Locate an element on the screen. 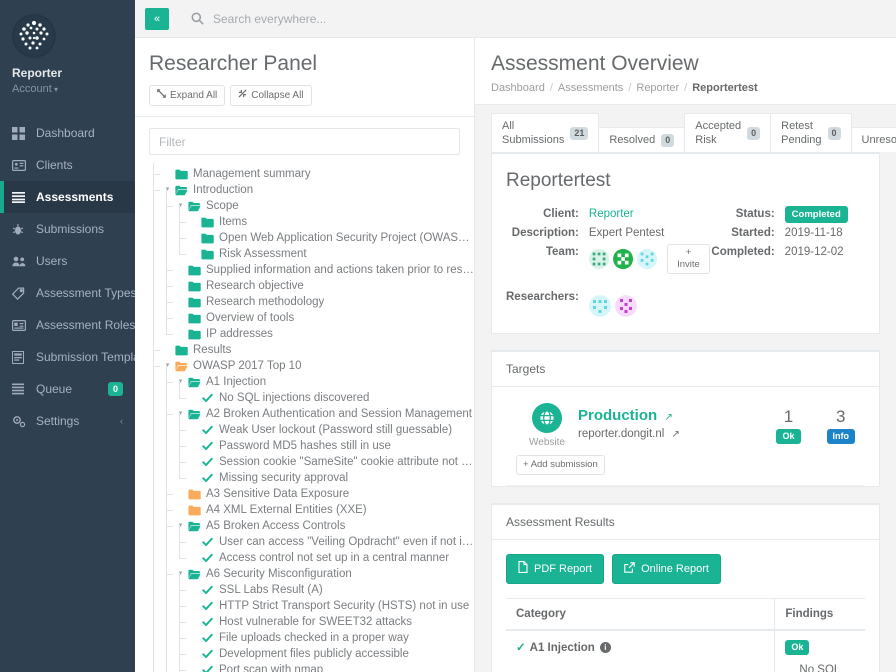 The width and height of the screenshot is (896, 672). tree-node: SSL Labs Result (A) is located at coordinates (311, 590).